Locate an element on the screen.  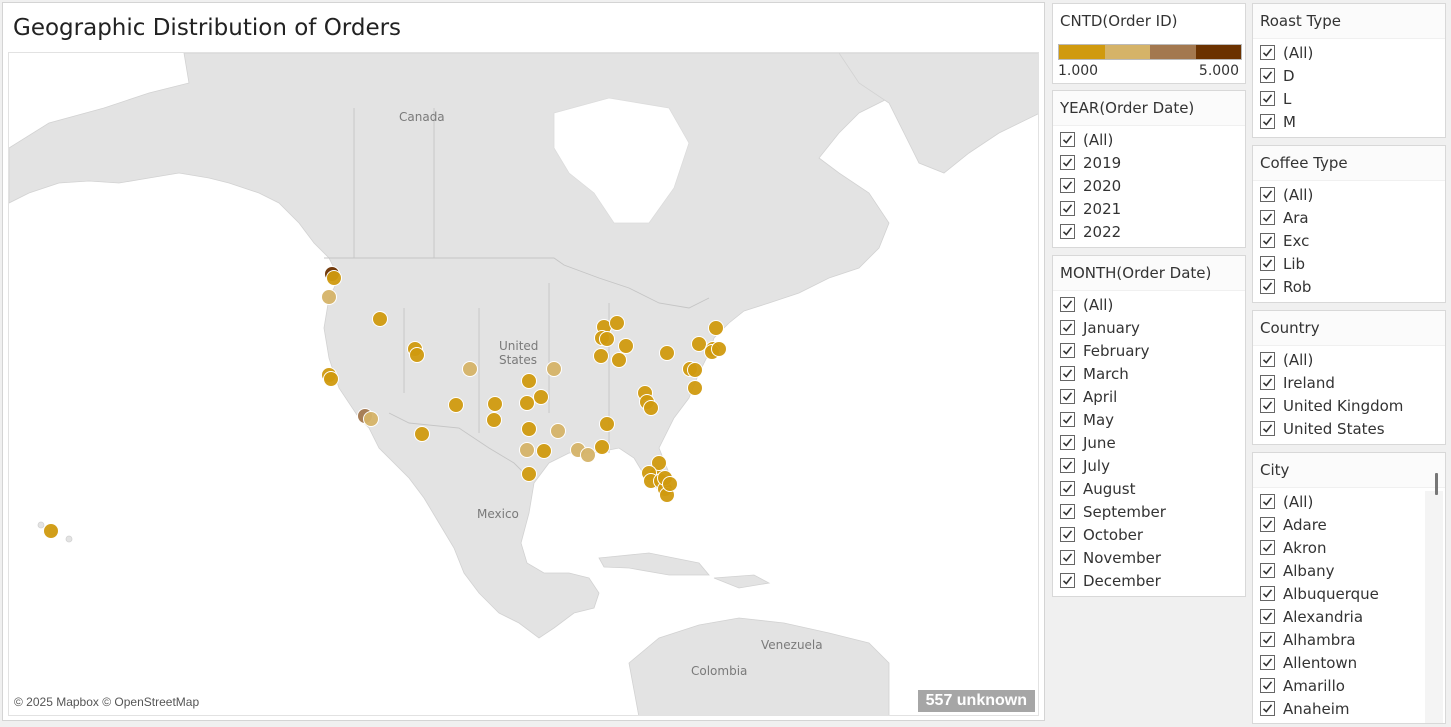
city-list-scrollbar is located at coordinates (1434, 607).